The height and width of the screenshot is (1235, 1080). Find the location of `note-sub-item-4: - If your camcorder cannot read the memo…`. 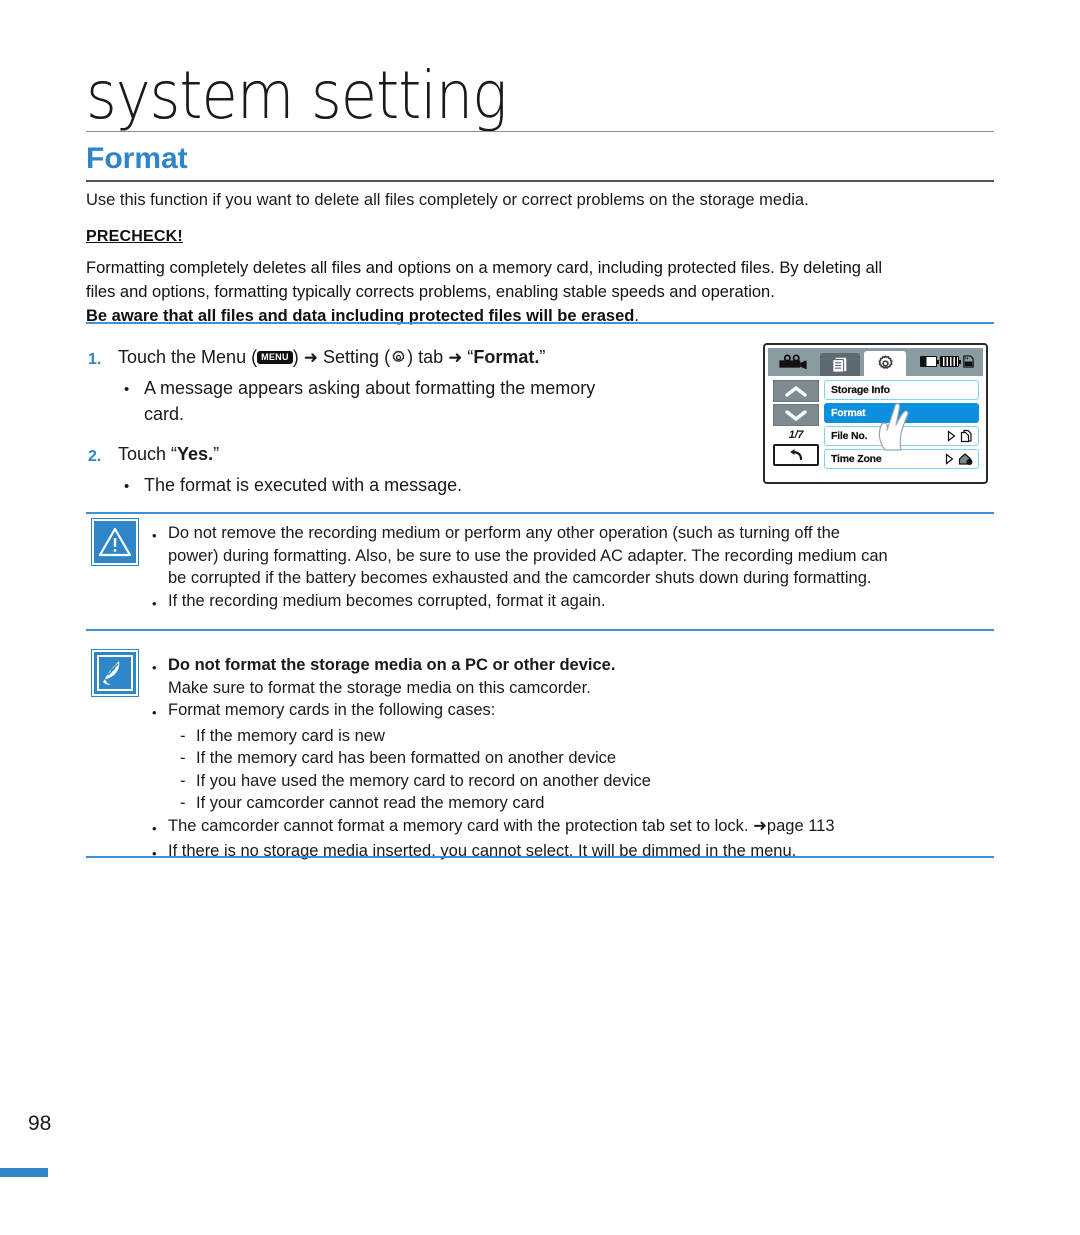

note-sub-item-4: - If your camcorder cannot read the memo… is located at coordinates (574, 803).